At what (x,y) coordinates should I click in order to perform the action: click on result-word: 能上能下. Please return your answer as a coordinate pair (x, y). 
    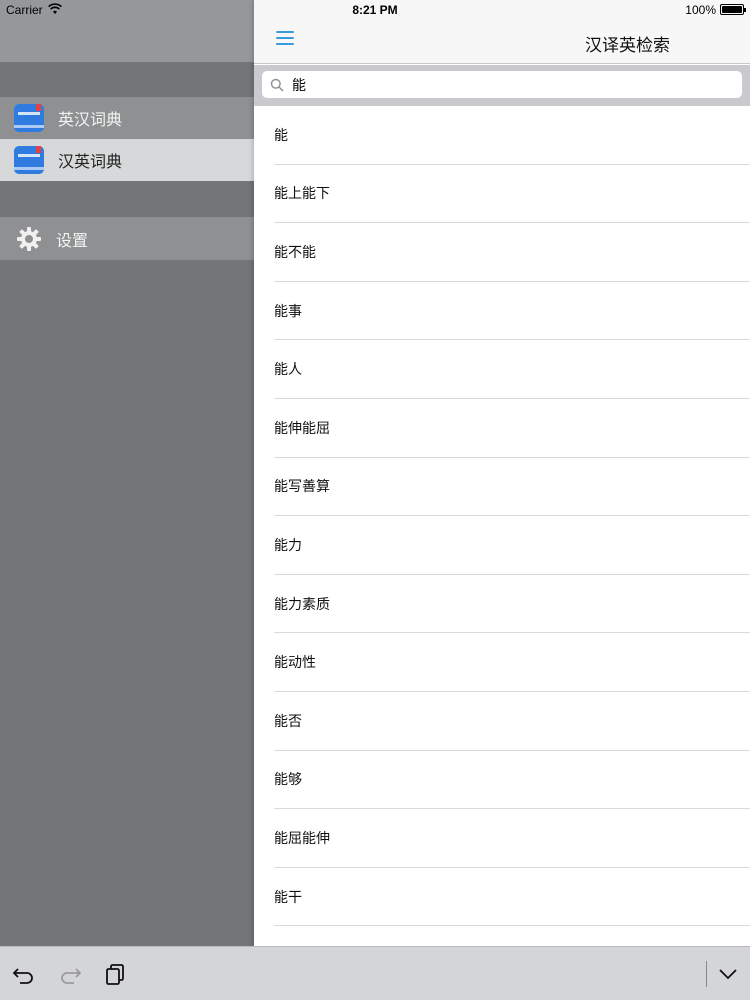
    Looking at the image, I should click on (302, 194).